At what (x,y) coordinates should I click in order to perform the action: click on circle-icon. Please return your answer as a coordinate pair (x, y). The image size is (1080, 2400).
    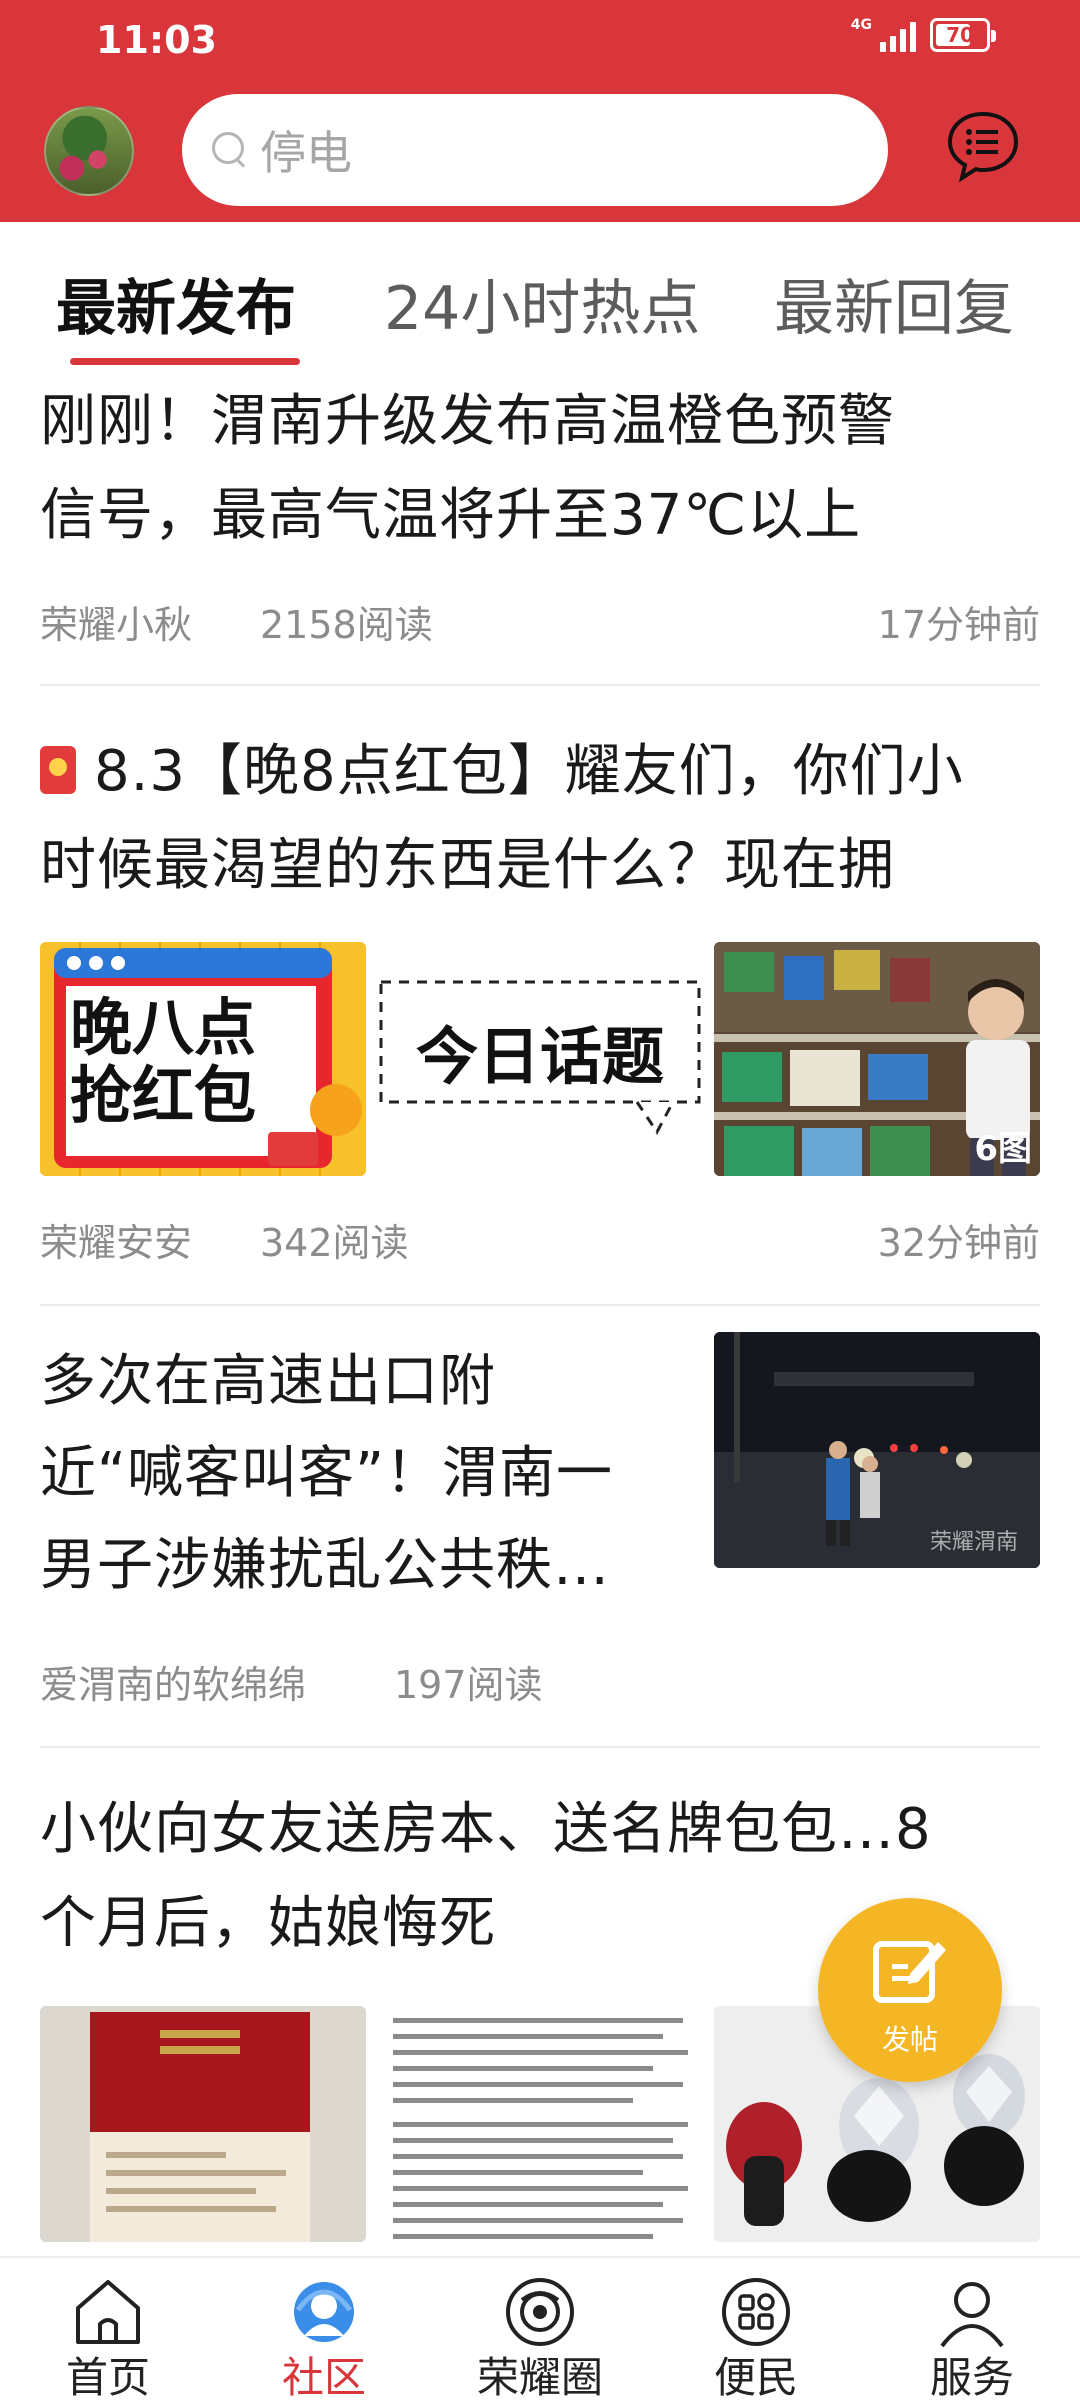
    Looking at the image, I should click on (540, 2312).